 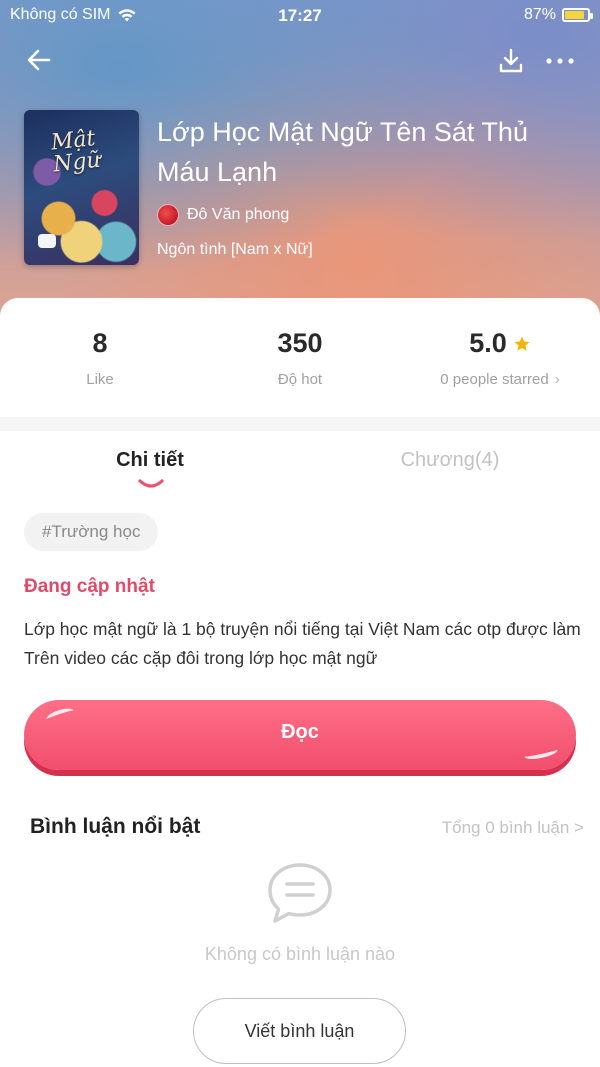 I want to click on read-button: Đọc, so click(x=300, y=735).